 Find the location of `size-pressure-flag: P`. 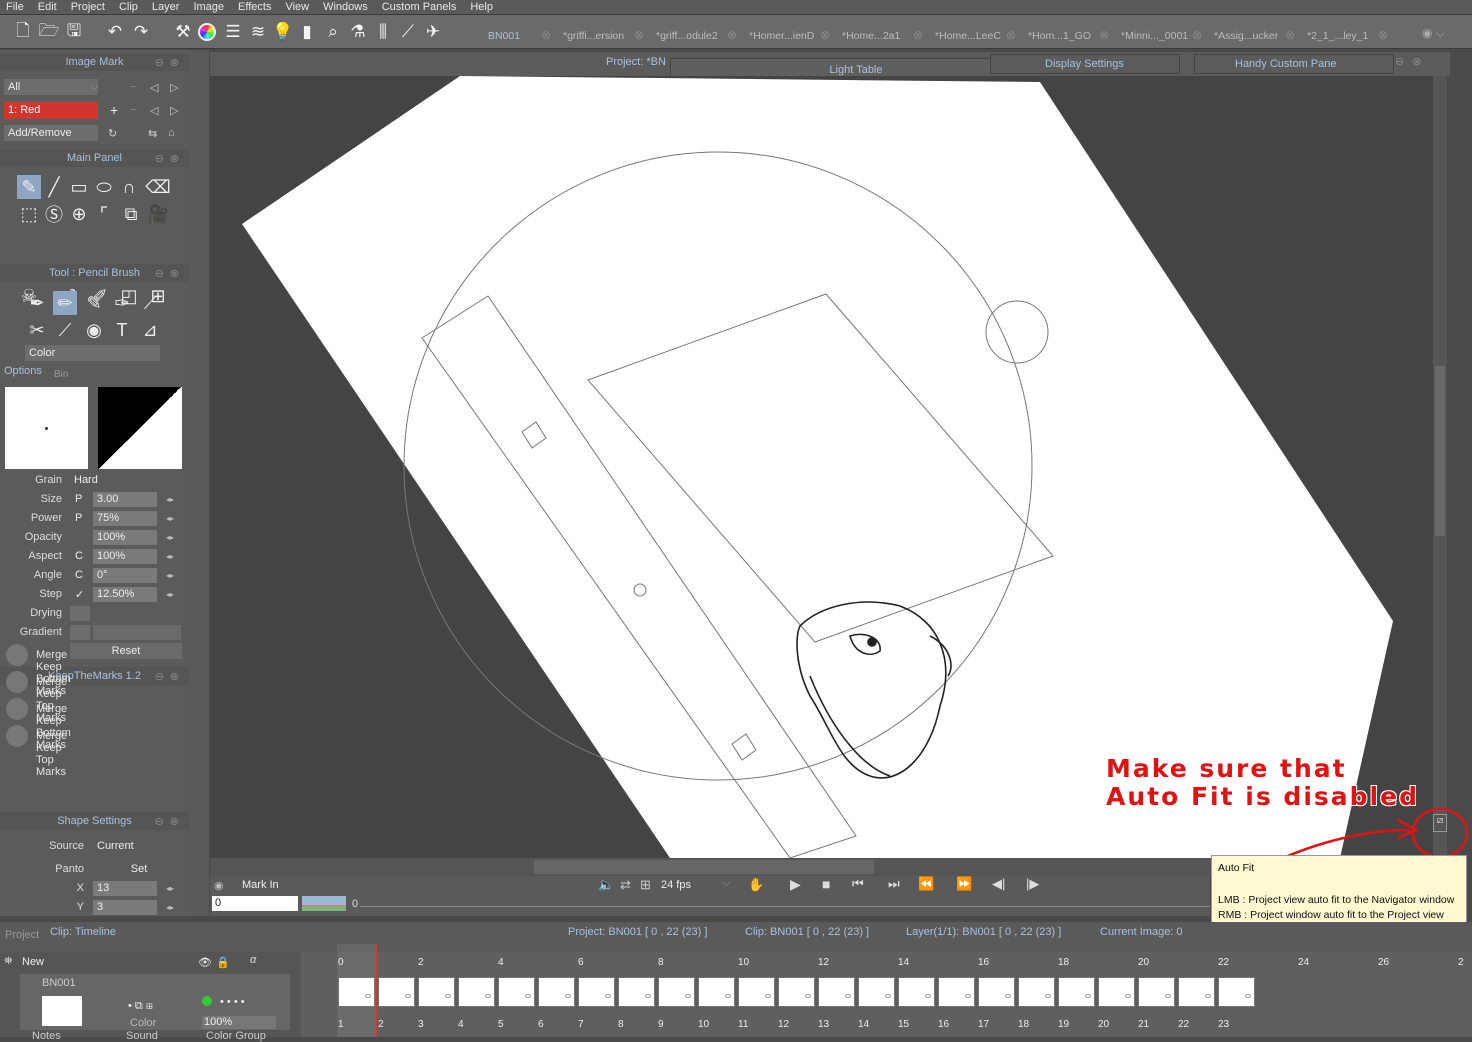

size-pressure-flag: P is located at coordinates (78, 499).